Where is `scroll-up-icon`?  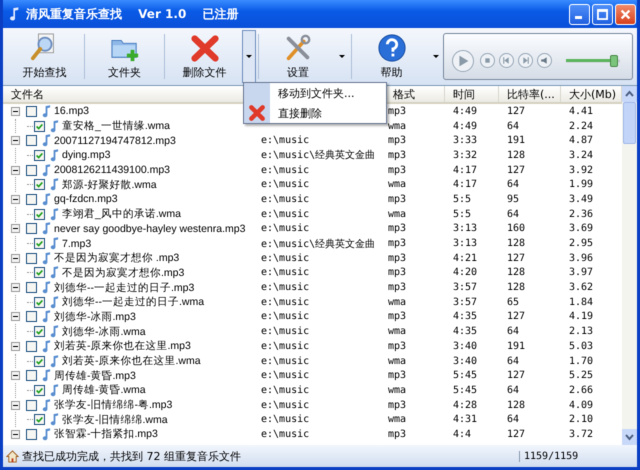
scroll-up-icon is located at coordinates (629, 94).